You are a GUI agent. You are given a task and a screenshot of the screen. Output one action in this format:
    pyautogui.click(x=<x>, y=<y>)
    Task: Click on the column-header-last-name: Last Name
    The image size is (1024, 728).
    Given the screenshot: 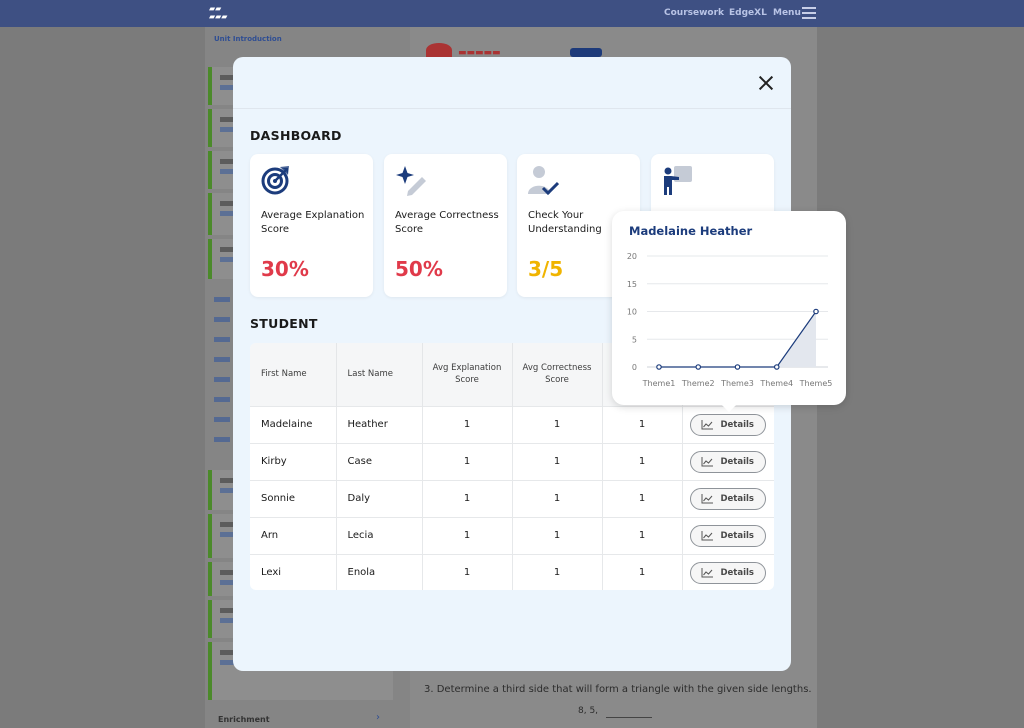 What is the action you would take?
    pyautogui.click(x=379, y=374)
    